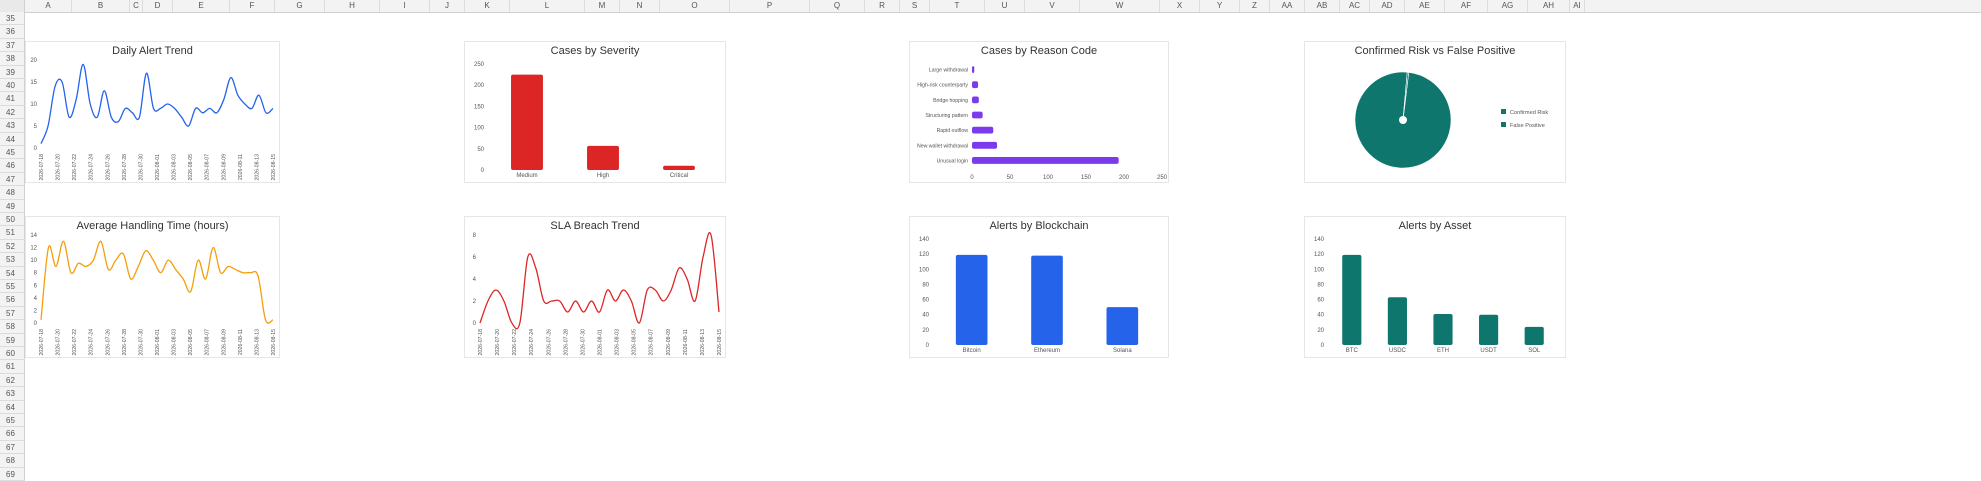 Image resolution: width=1981 pixels, height=481 pixels. I want to click on column-header-y: Y, so click(1220, 6).